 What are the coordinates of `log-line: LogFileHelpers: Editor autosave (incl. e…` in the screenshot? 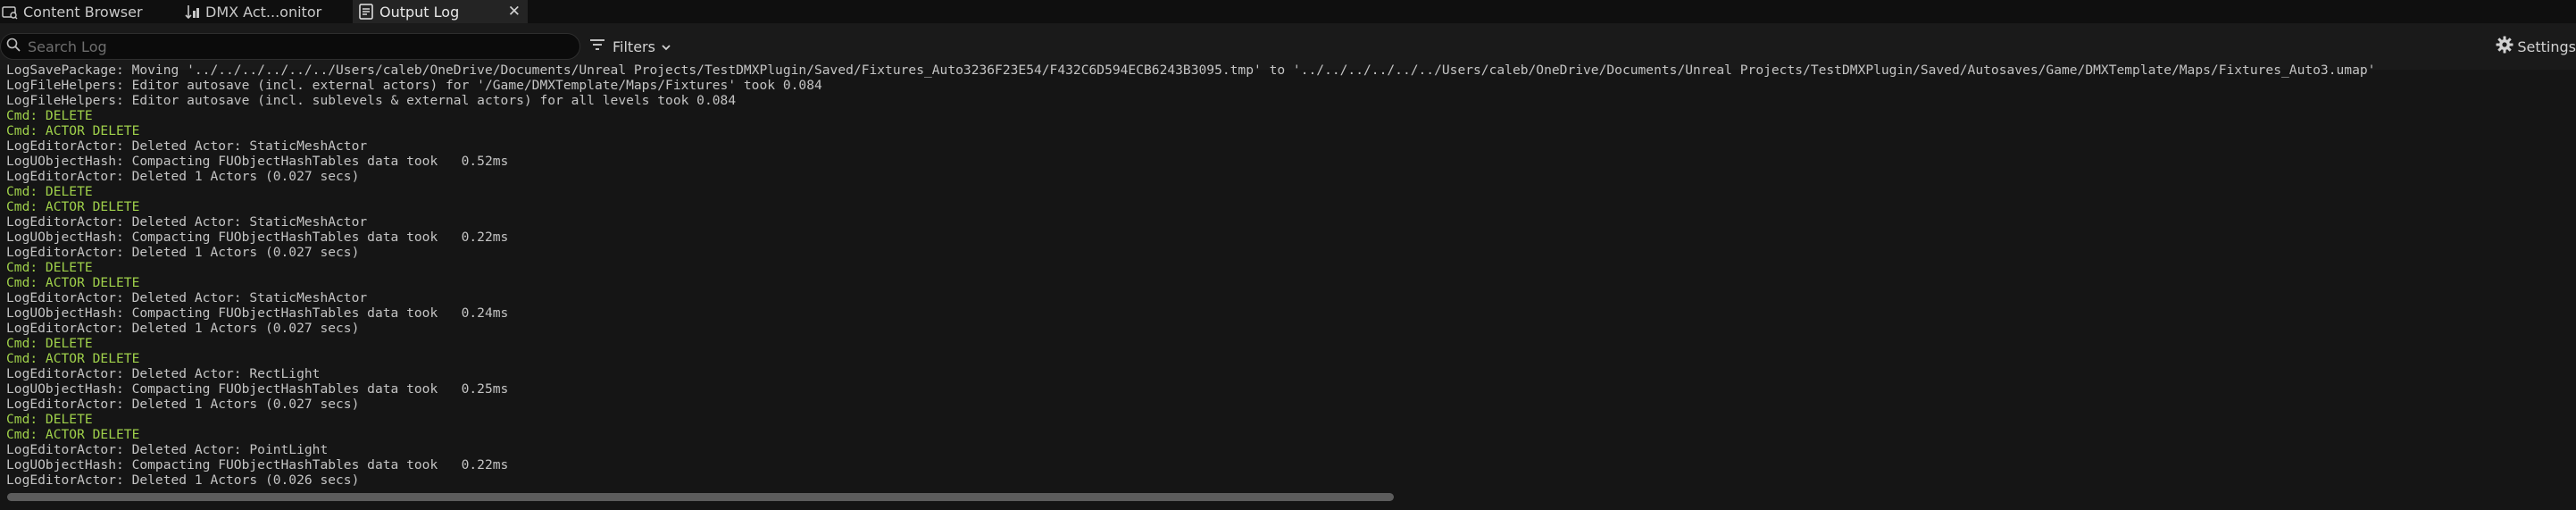 It's located at (1291, 86).